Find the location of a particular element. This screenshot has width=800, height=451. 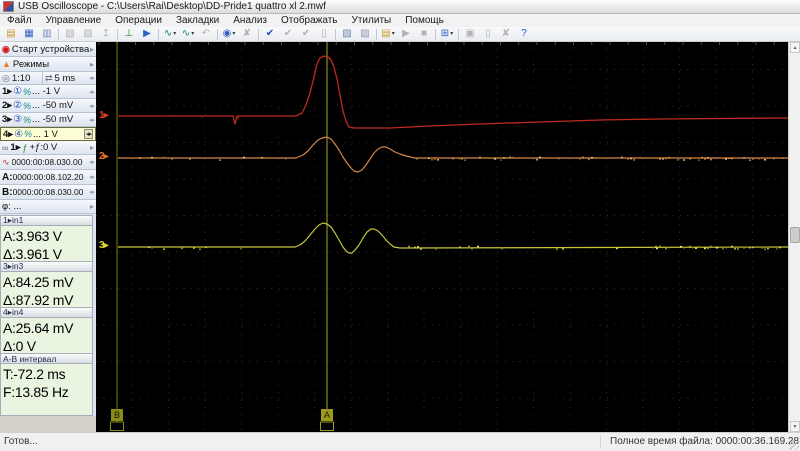

timebase-control: ⇄ 5 ms ◂▸ is located at coordinates (69, 78).